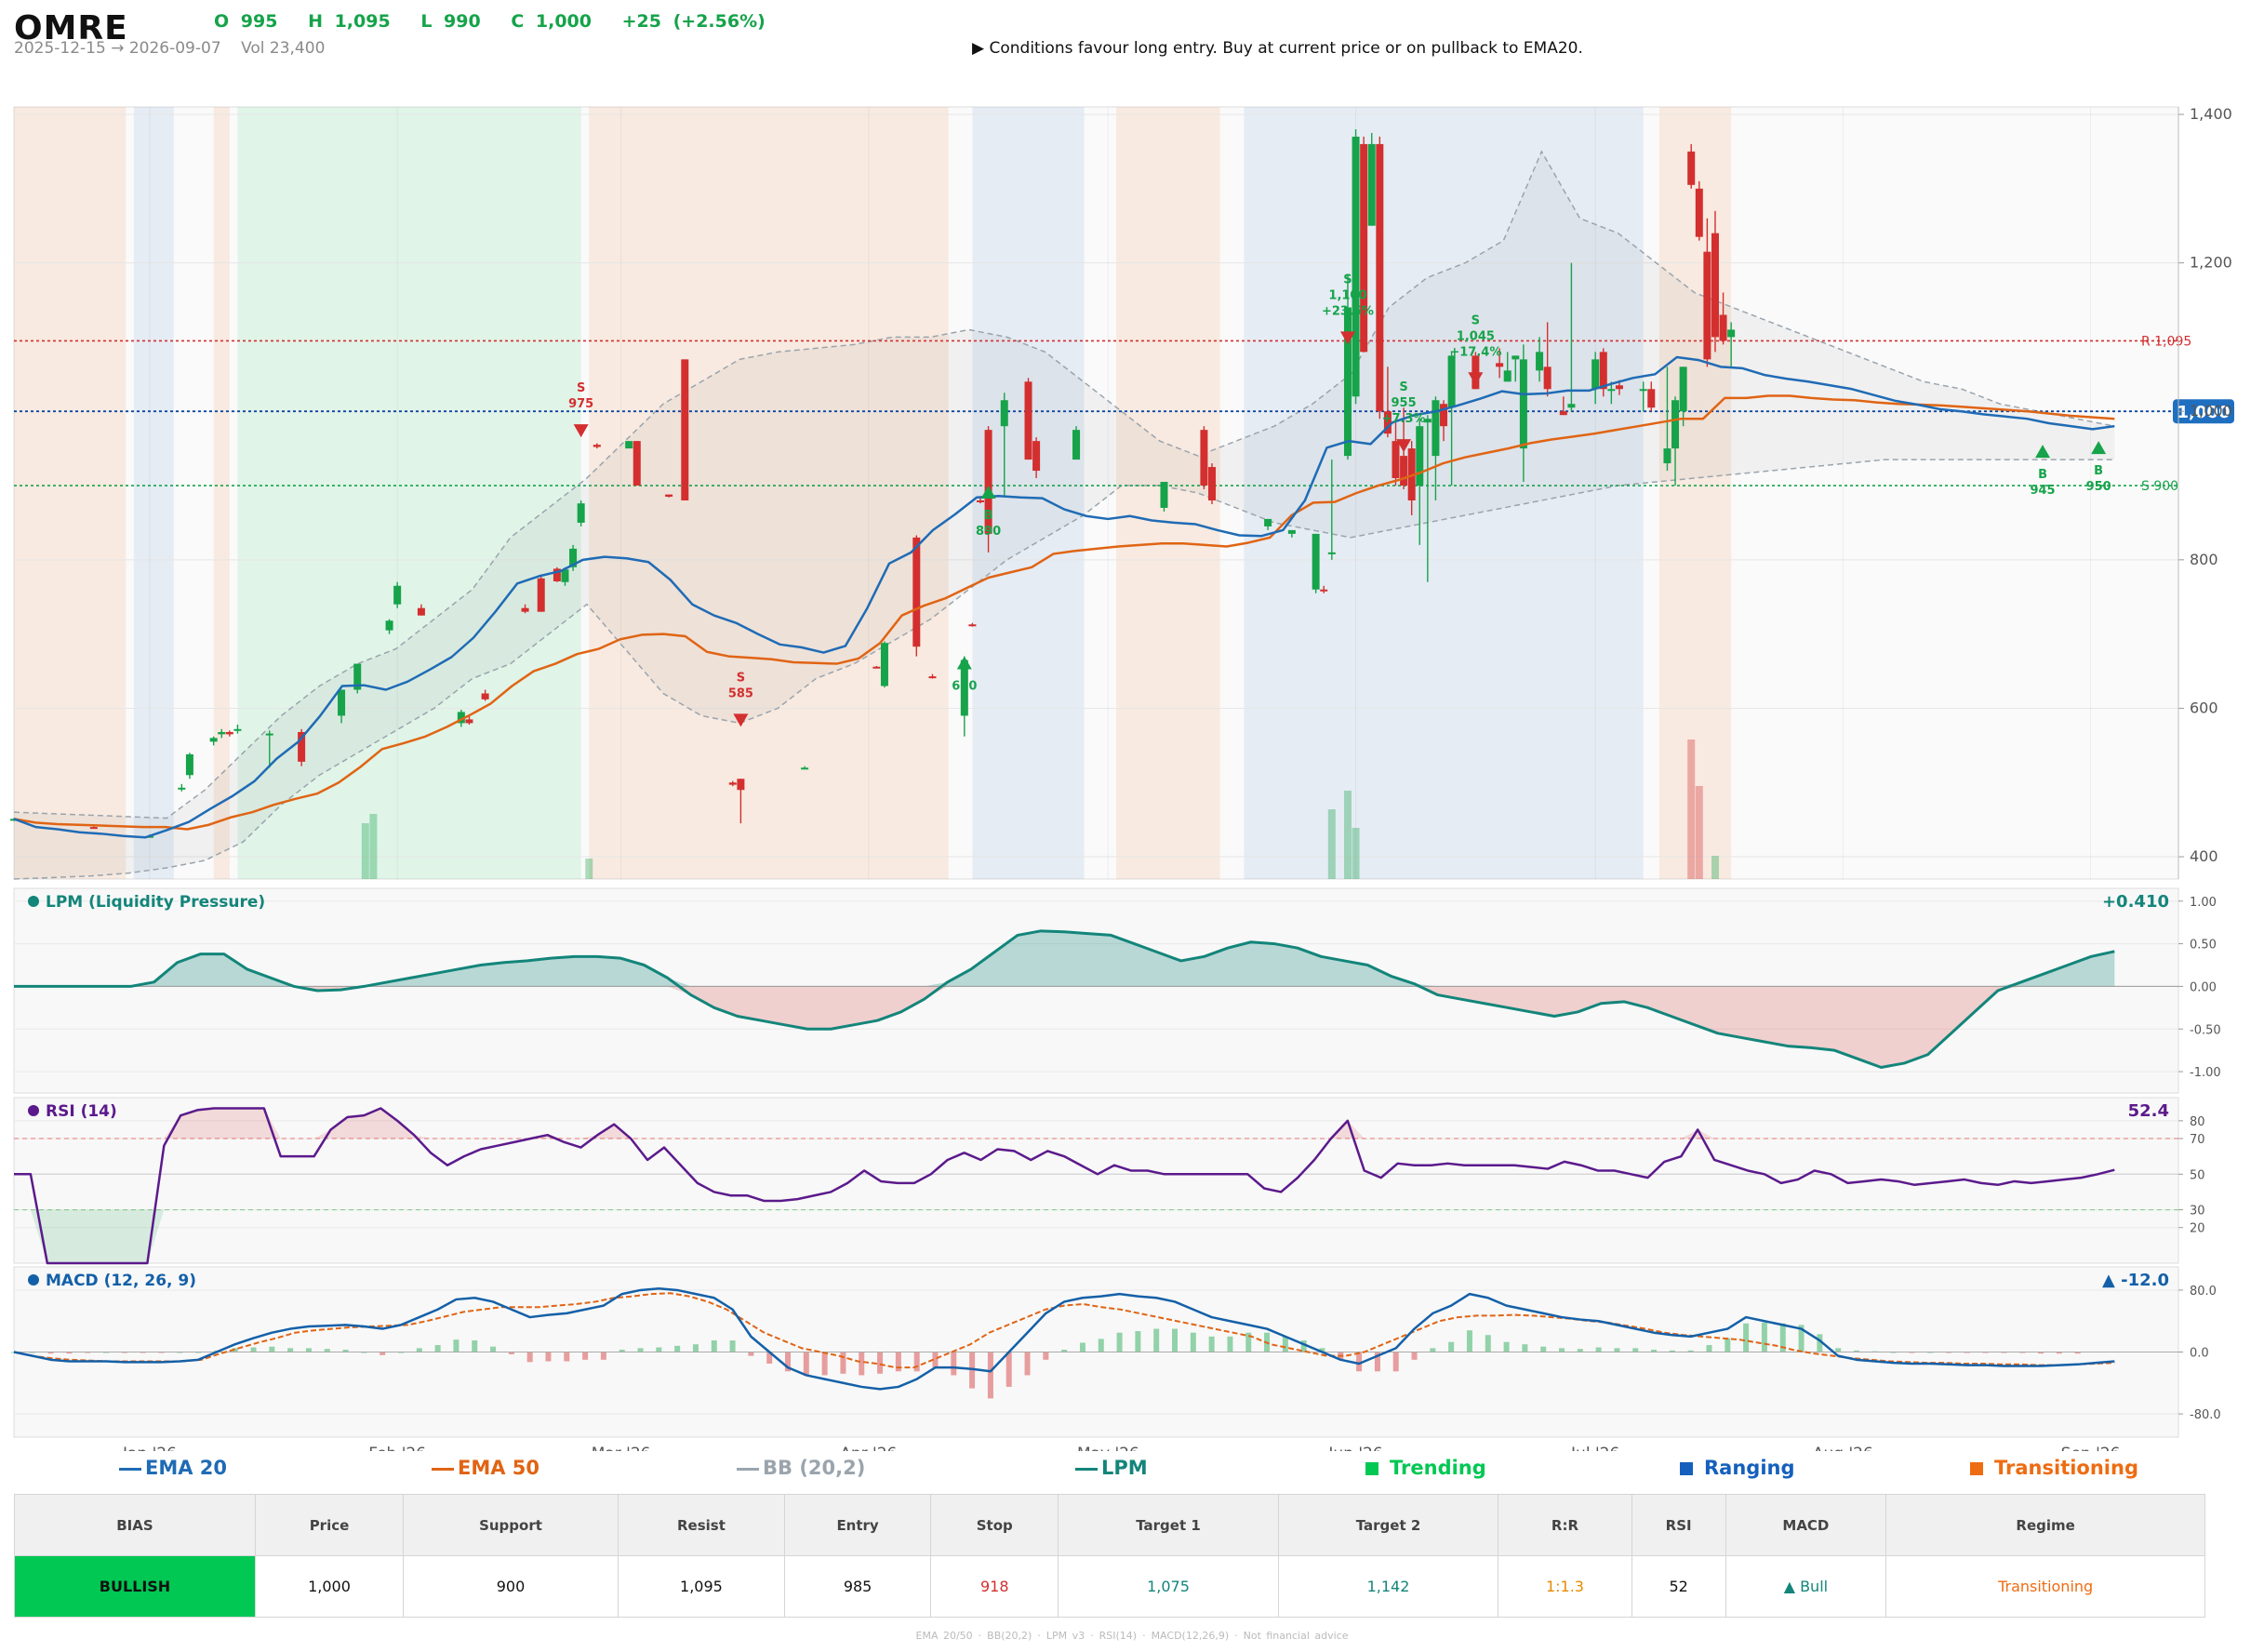  What do you see at coordinates (1843, 1448) in the screenshot?
I see `date-tick-label: Aug '26` at bounding box center [1843, 1448].